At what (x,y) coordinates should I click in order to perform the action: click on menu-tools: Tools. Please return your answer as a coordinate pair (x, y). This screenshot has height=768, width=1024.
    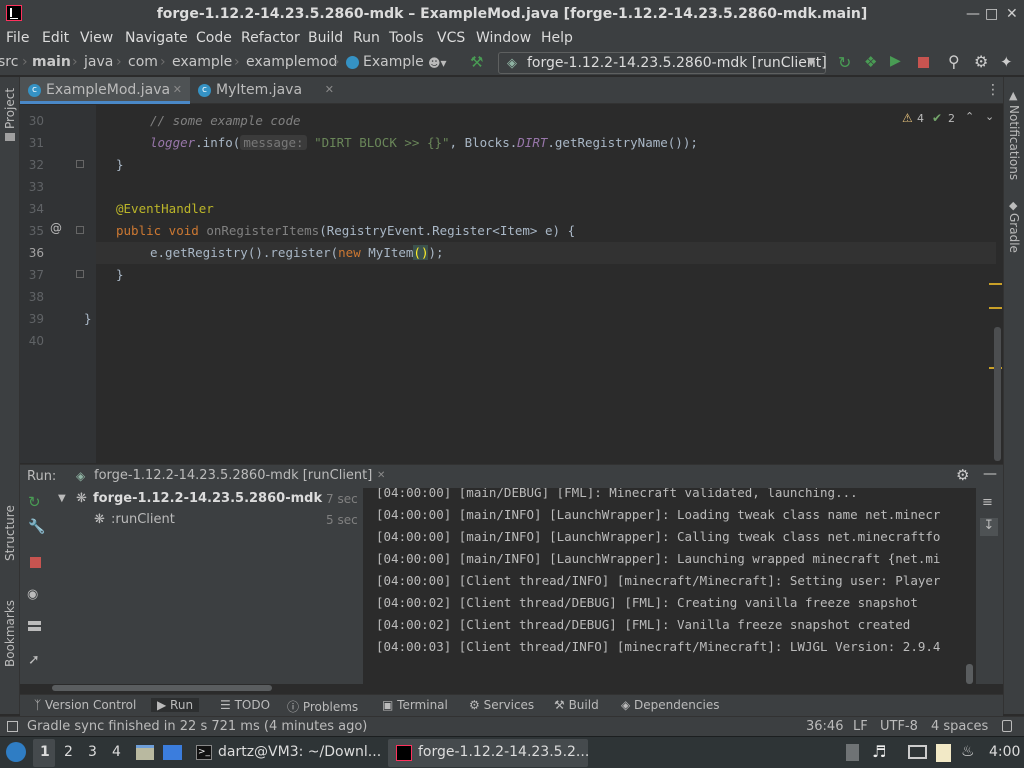
    Looking at the image, I should click on (406, 38).